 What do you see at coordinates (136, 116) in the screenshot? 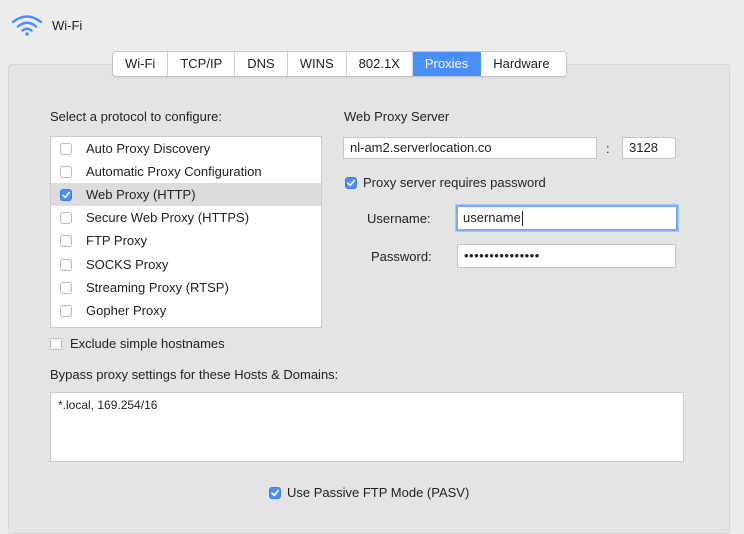
I see `protocol-heading: Select a protocol to configure:` at bounding box center [136, 116].